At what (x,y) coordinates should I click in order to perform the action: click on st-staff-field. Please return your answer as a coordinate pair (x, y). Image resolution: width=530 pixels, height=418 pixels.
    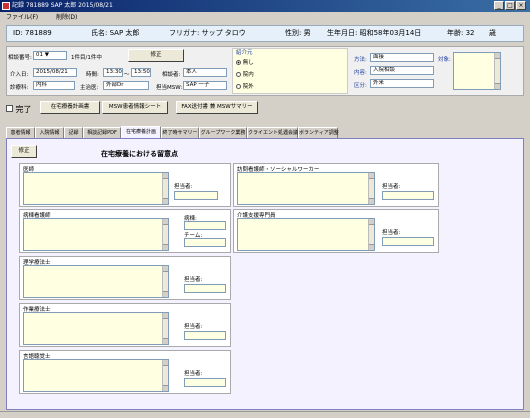
    Looking at the image, I should click on (205, 382).